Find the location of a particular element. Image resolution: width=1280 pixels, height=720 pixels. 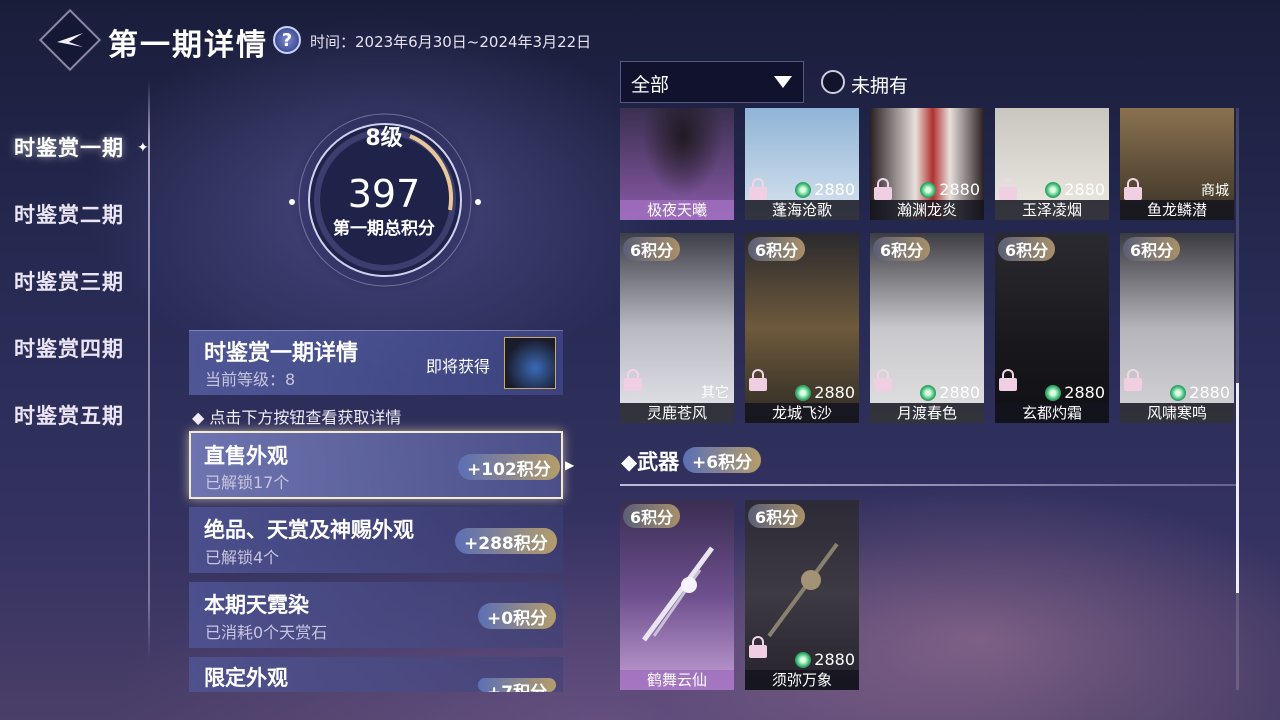

soon-reward-thumbnail is located at coordinates (530, 363).